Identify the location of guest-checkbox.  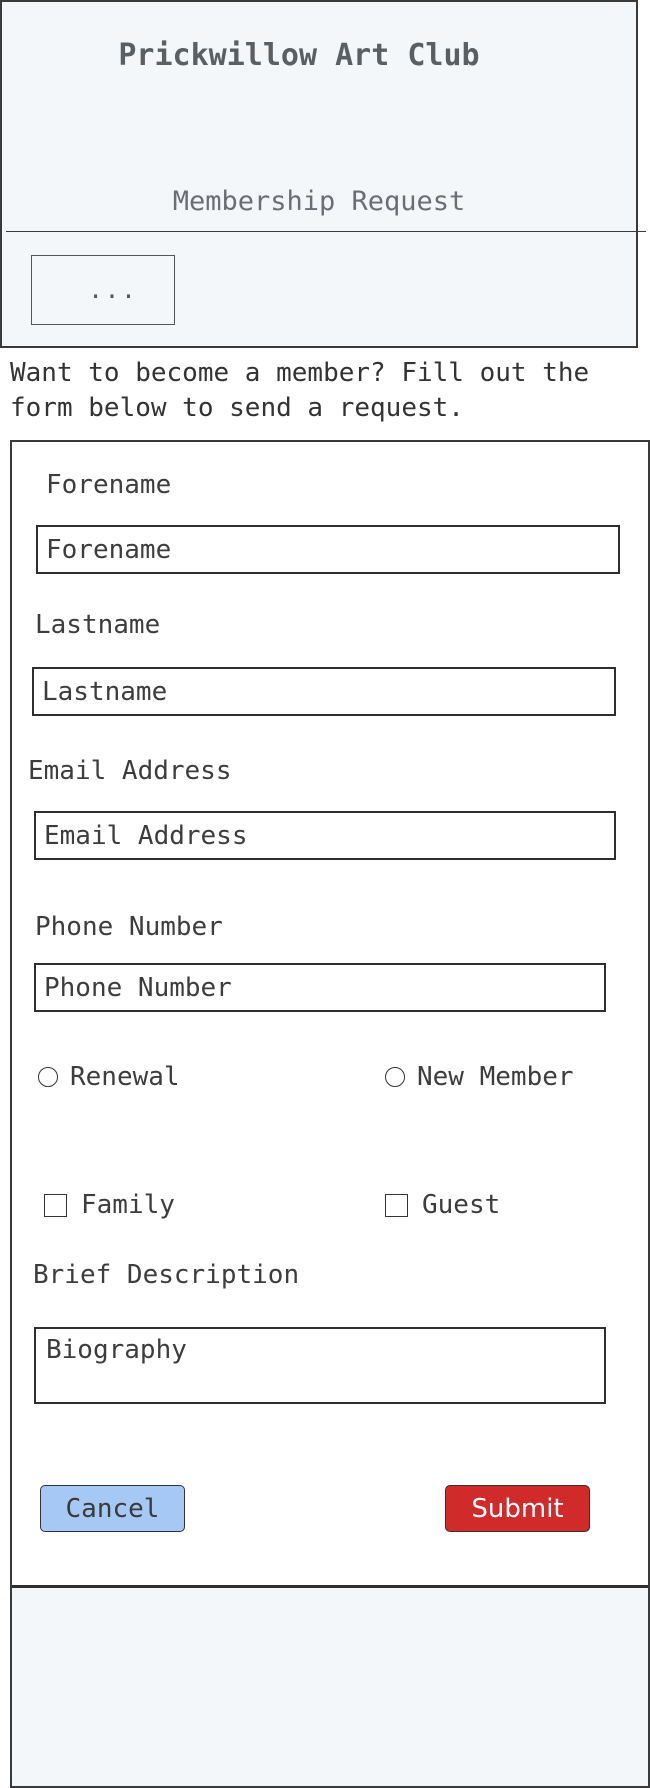
(396, 1205).